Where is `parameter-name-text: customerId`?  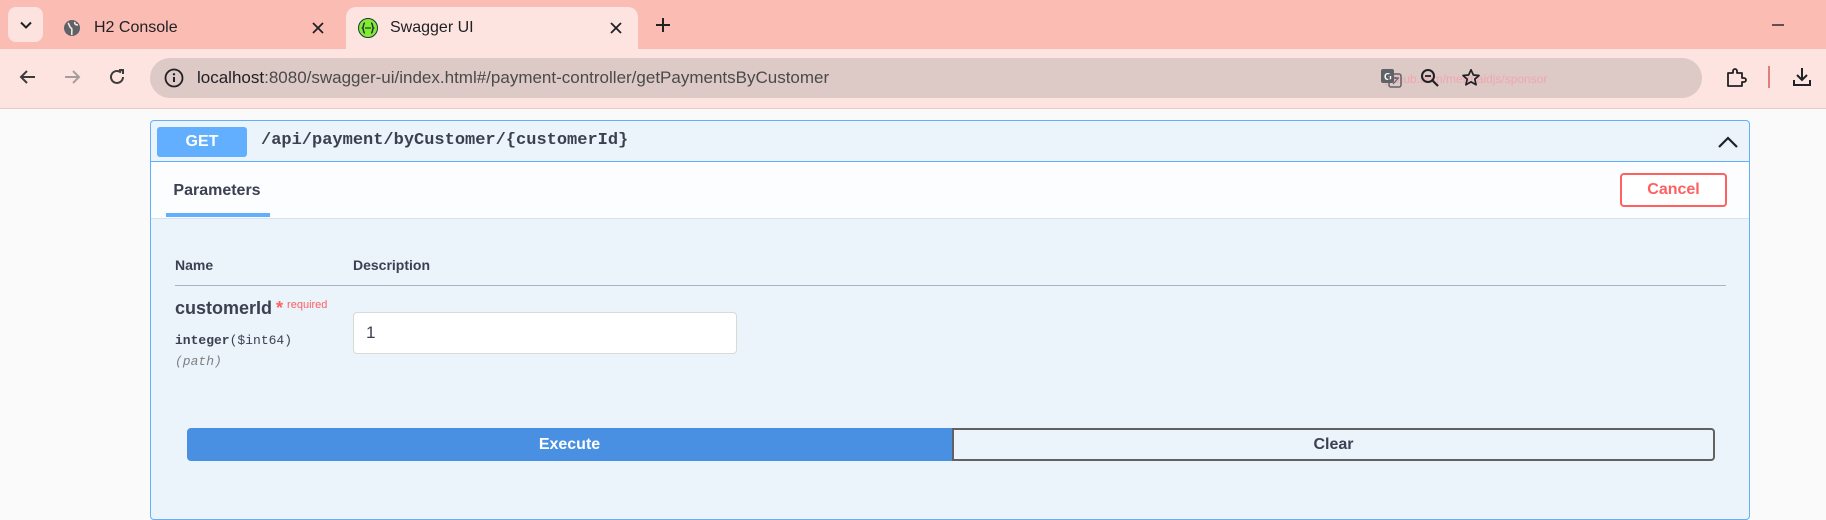
parameter-name-text: customerId is located at coordinates (224, 308).